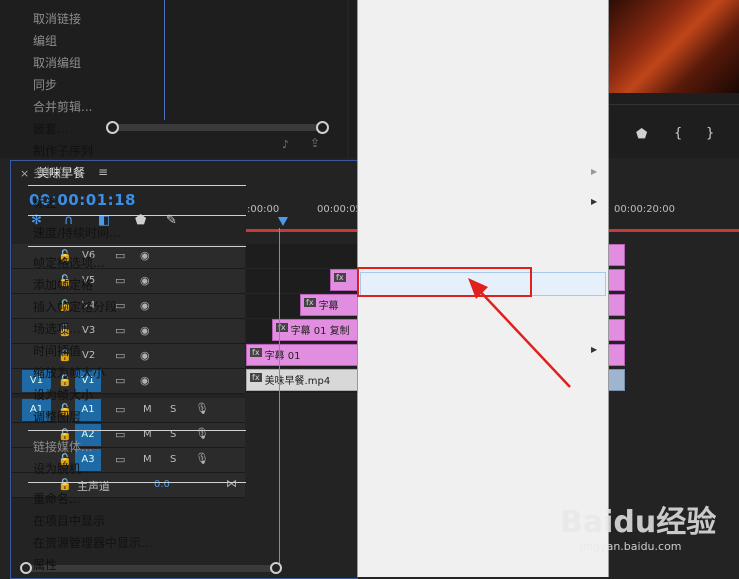 The height and width of the screenshot is (579, 739). What do you see at coordinates (69, 372) in the screenshot?
I see `menu-item-scale-to-frame-size: 缩放为帧大小` at bounding box center [69, 372].